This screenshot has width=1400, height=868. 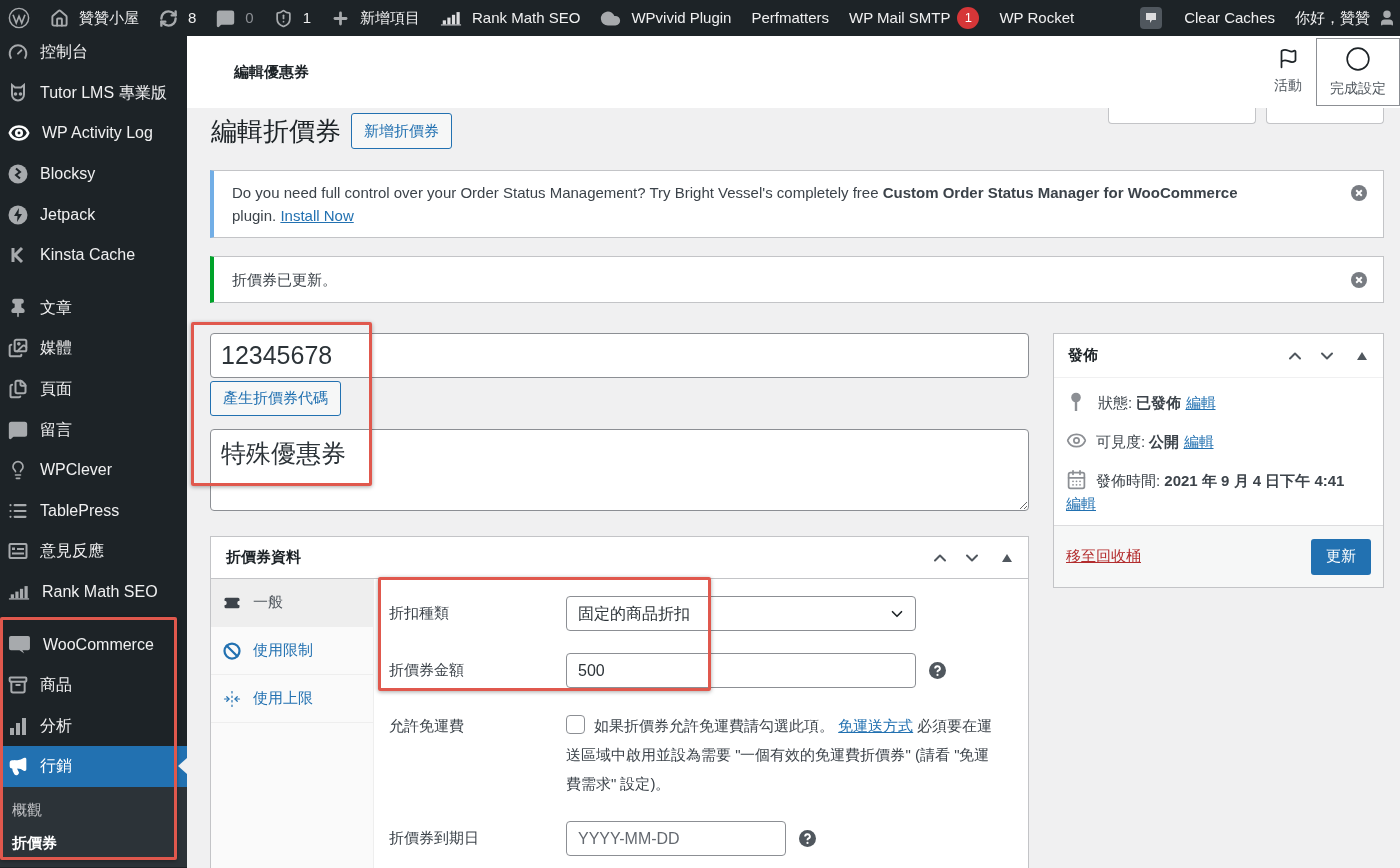 I want to click on cat-face-icon, so click(x=18, y=92).